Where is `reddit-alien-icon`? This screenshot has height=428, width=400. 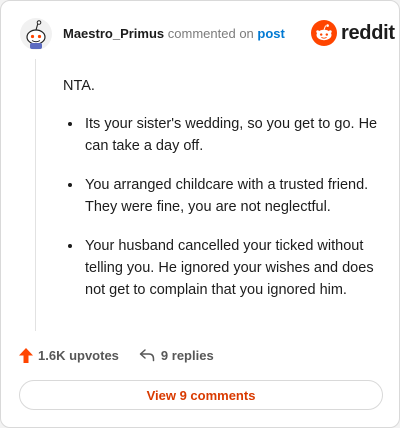
reddit-alien-icon is located at coordinates (324, 33).